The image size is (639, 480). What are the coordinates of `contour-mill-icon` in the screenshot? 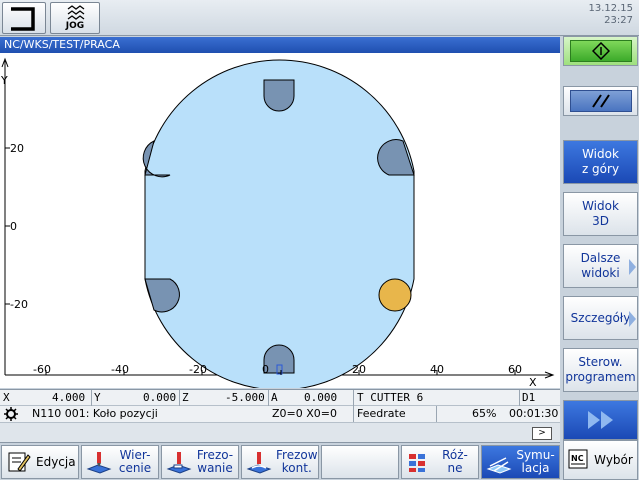 It's located at (259, 463).